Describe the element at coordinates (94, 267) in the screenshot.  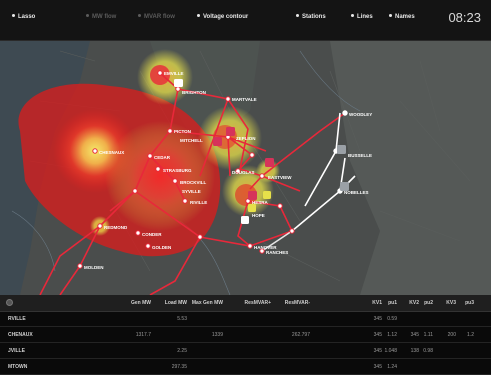
I see `svg-text: MOLDEN` at that location.